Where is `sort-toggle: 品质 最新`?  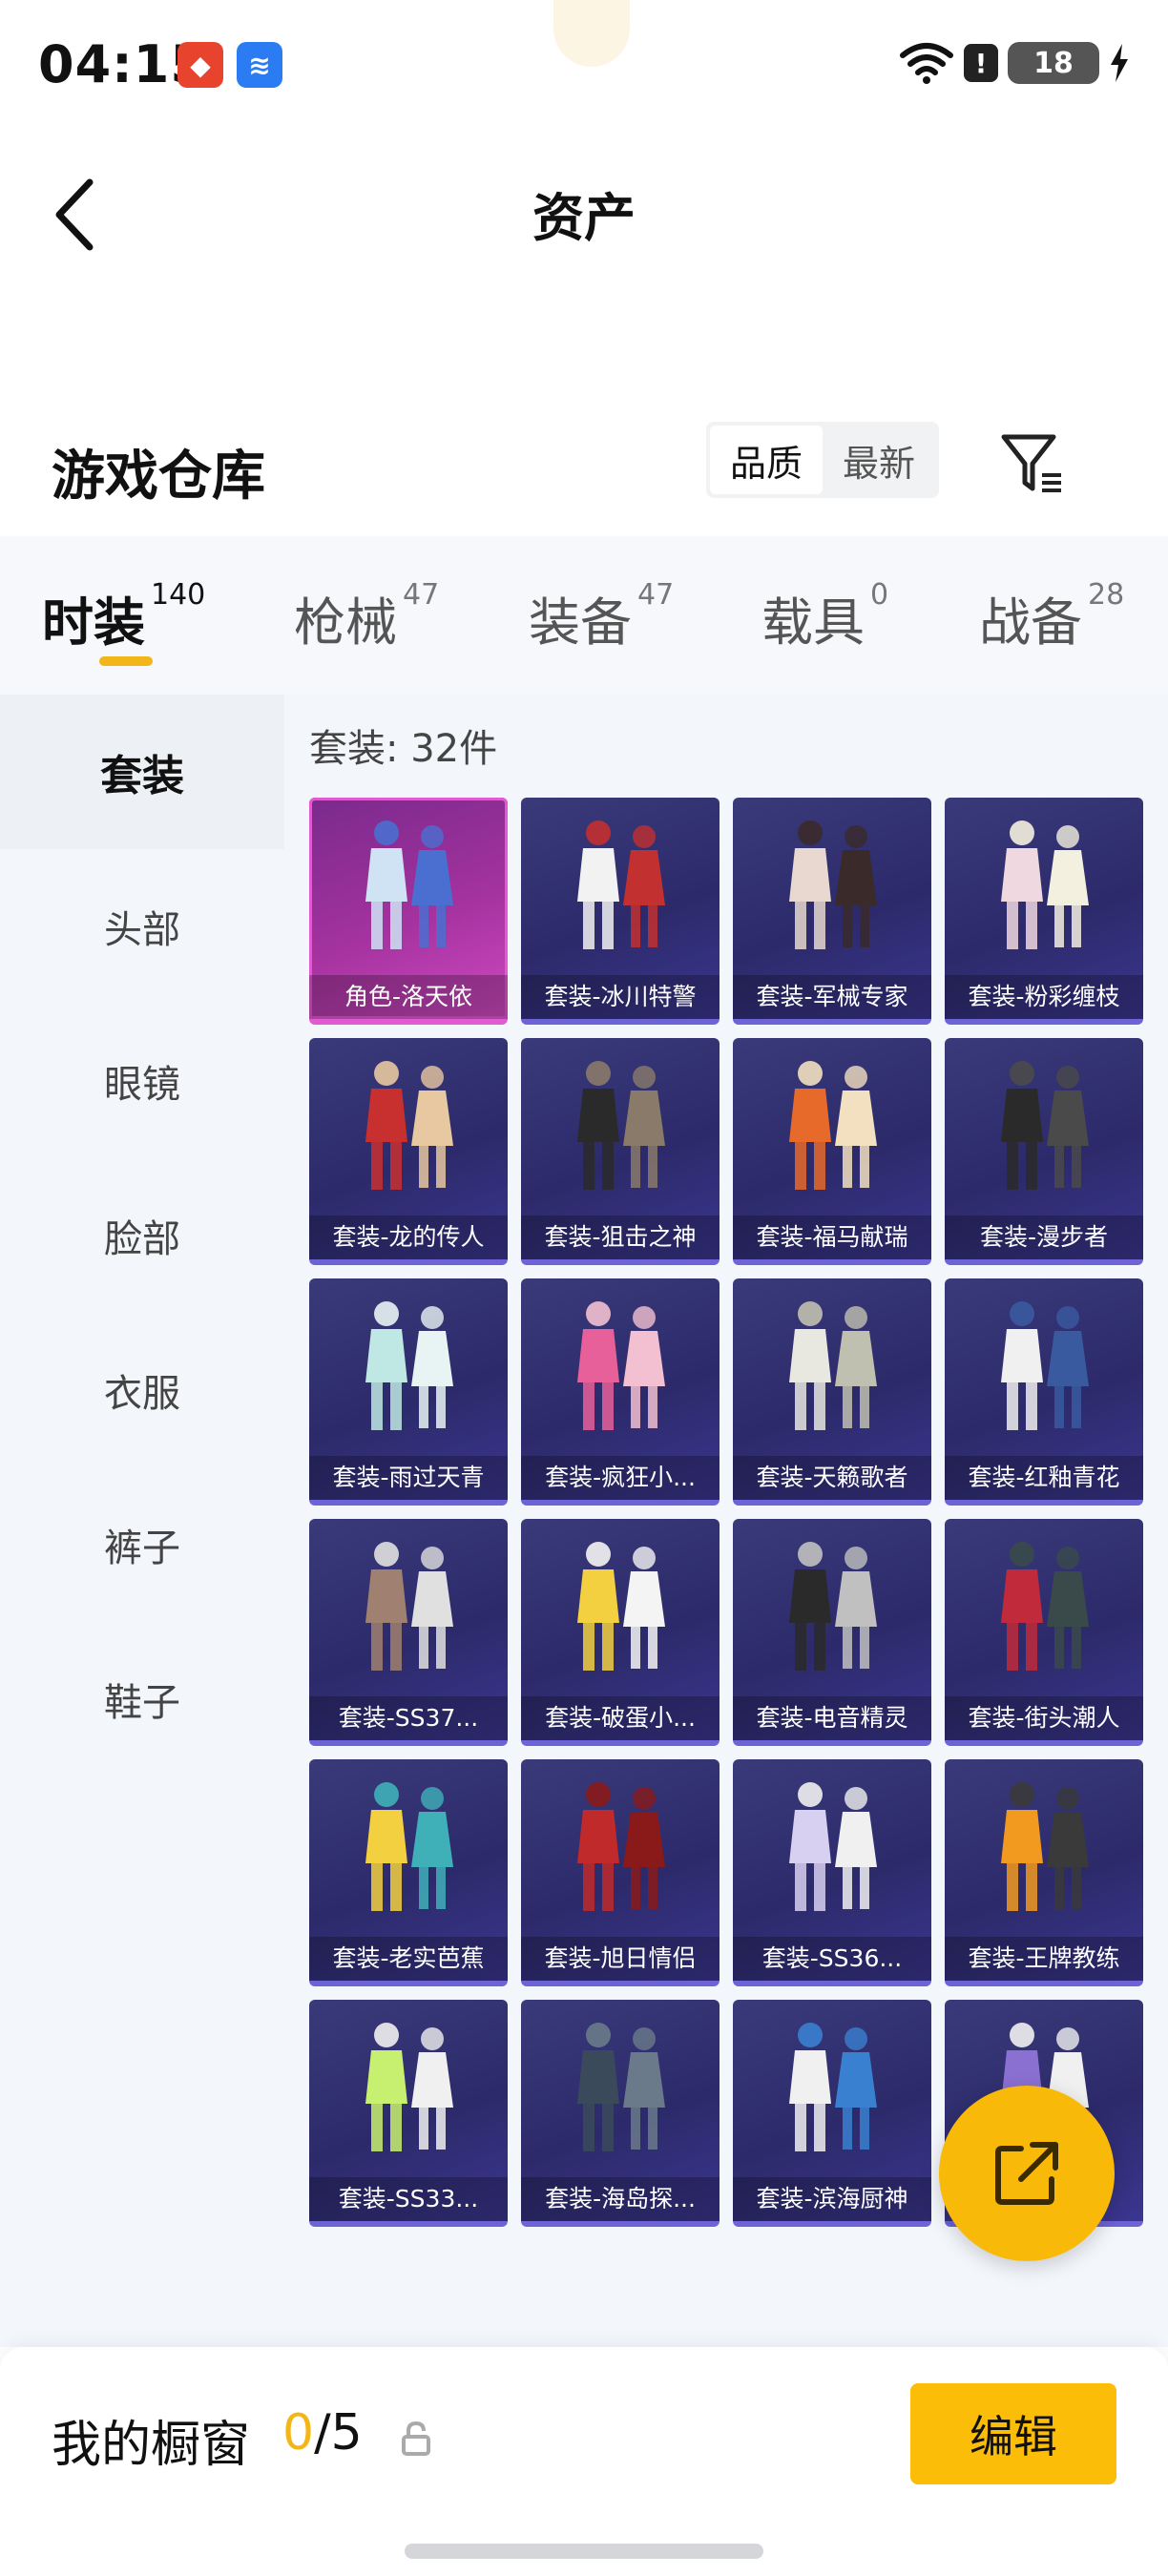 sort-toggle: 品质 最新 is located at coordinates (822, 460).